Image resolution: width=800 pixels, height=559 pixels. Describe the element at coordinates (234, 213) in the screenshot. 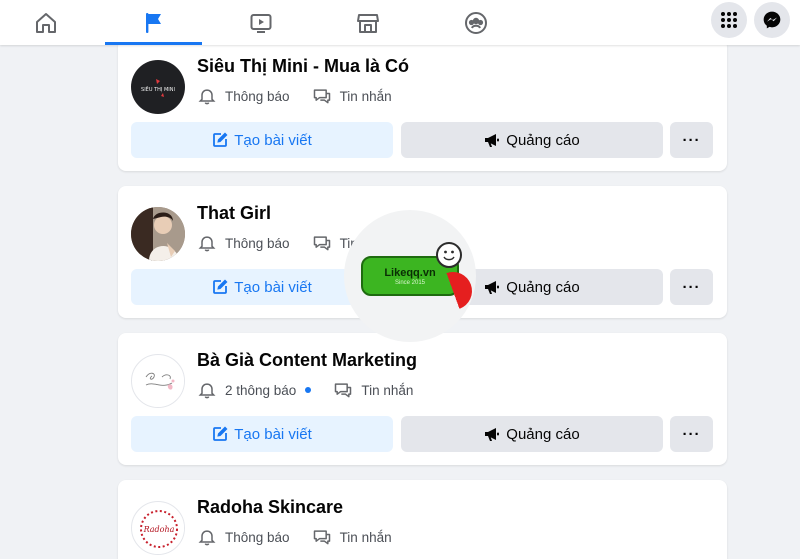

I see `page-name: That Girl` at that location.